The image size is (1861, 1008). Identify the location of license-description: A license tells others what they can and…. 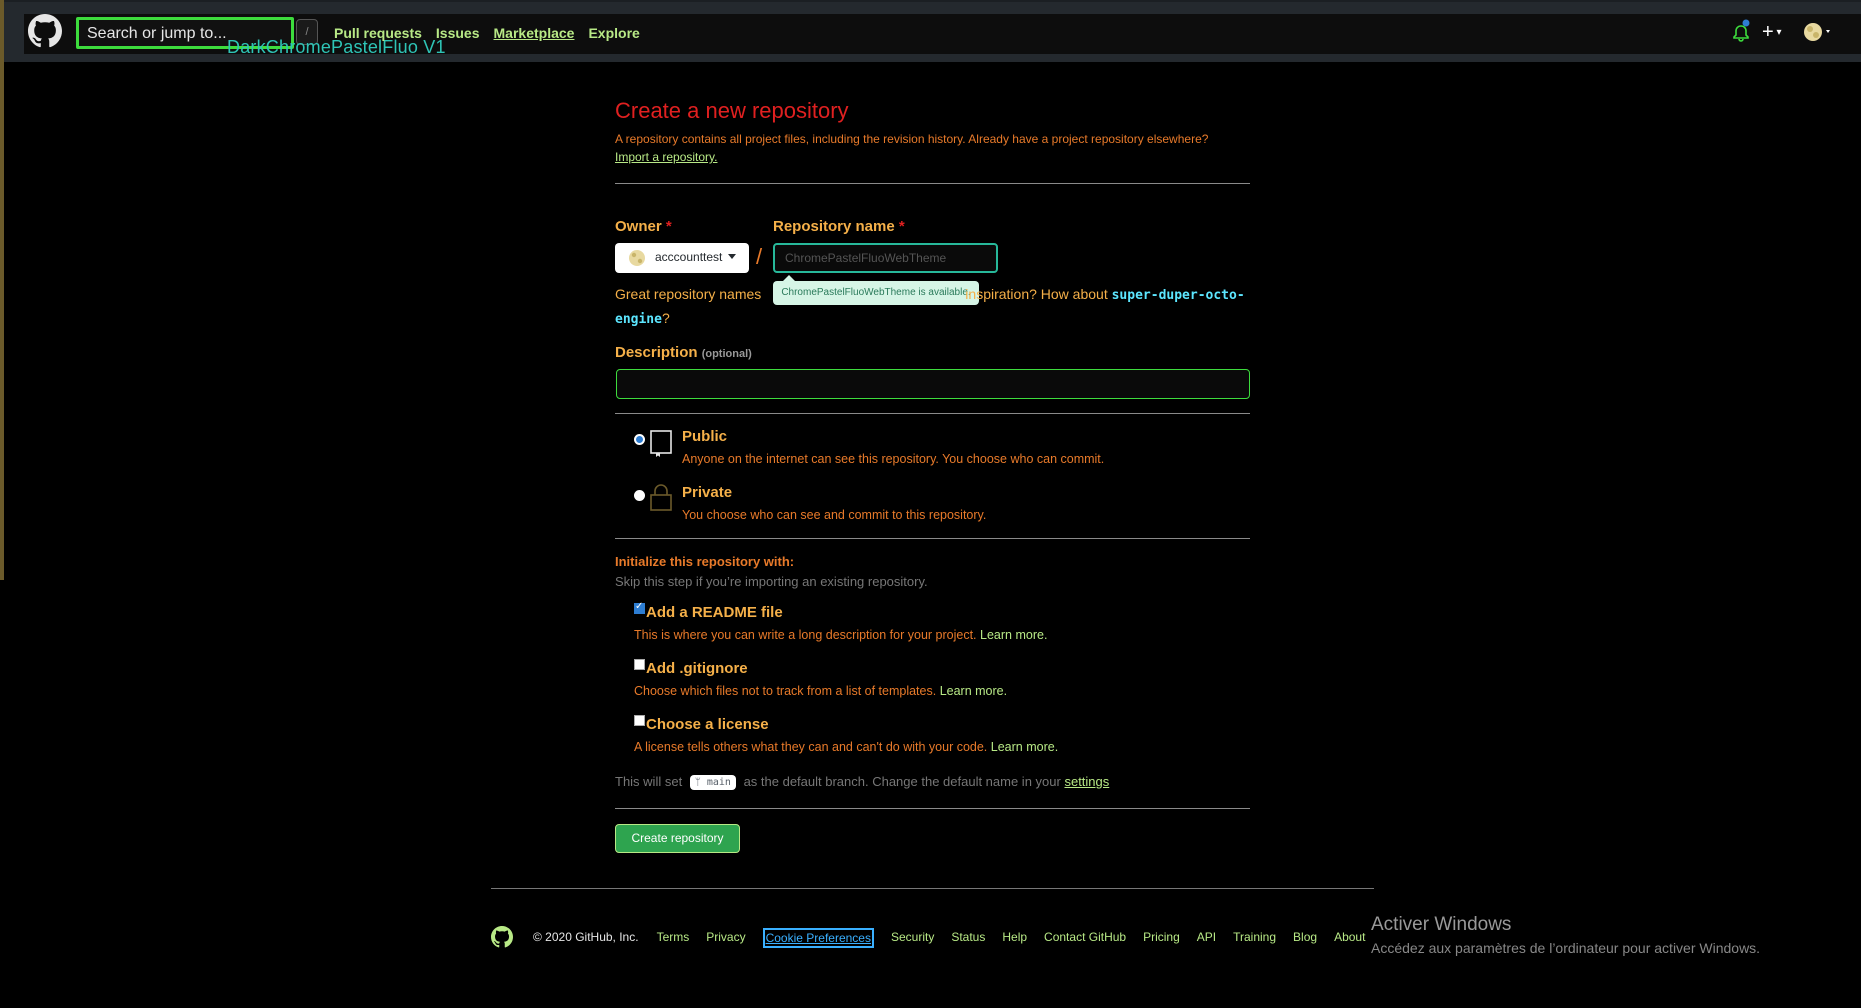
(846, 747).